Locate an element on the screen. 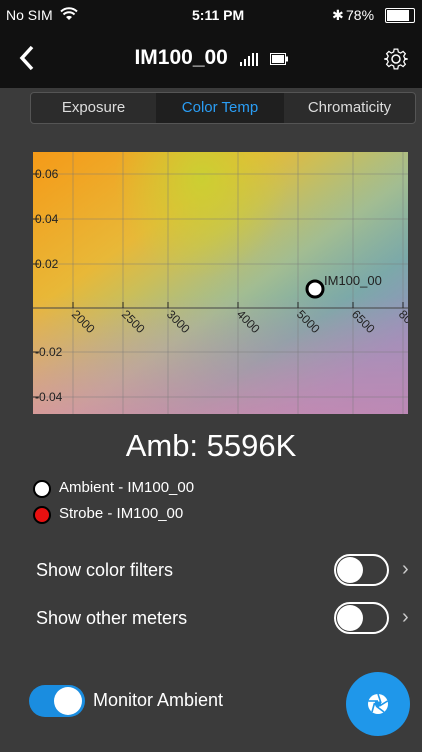 The image size is (422, 752). y-tick-label: -0.02 is located at coordinates (49, 352).